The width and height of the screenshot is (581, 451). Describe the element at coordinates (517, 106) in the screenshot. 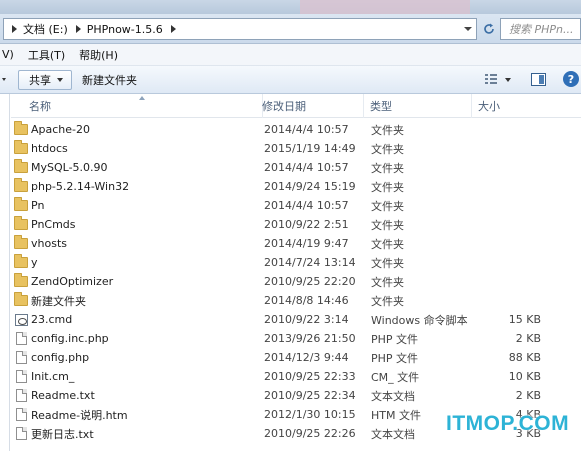

I see `column-header-size: 大小` at that location.